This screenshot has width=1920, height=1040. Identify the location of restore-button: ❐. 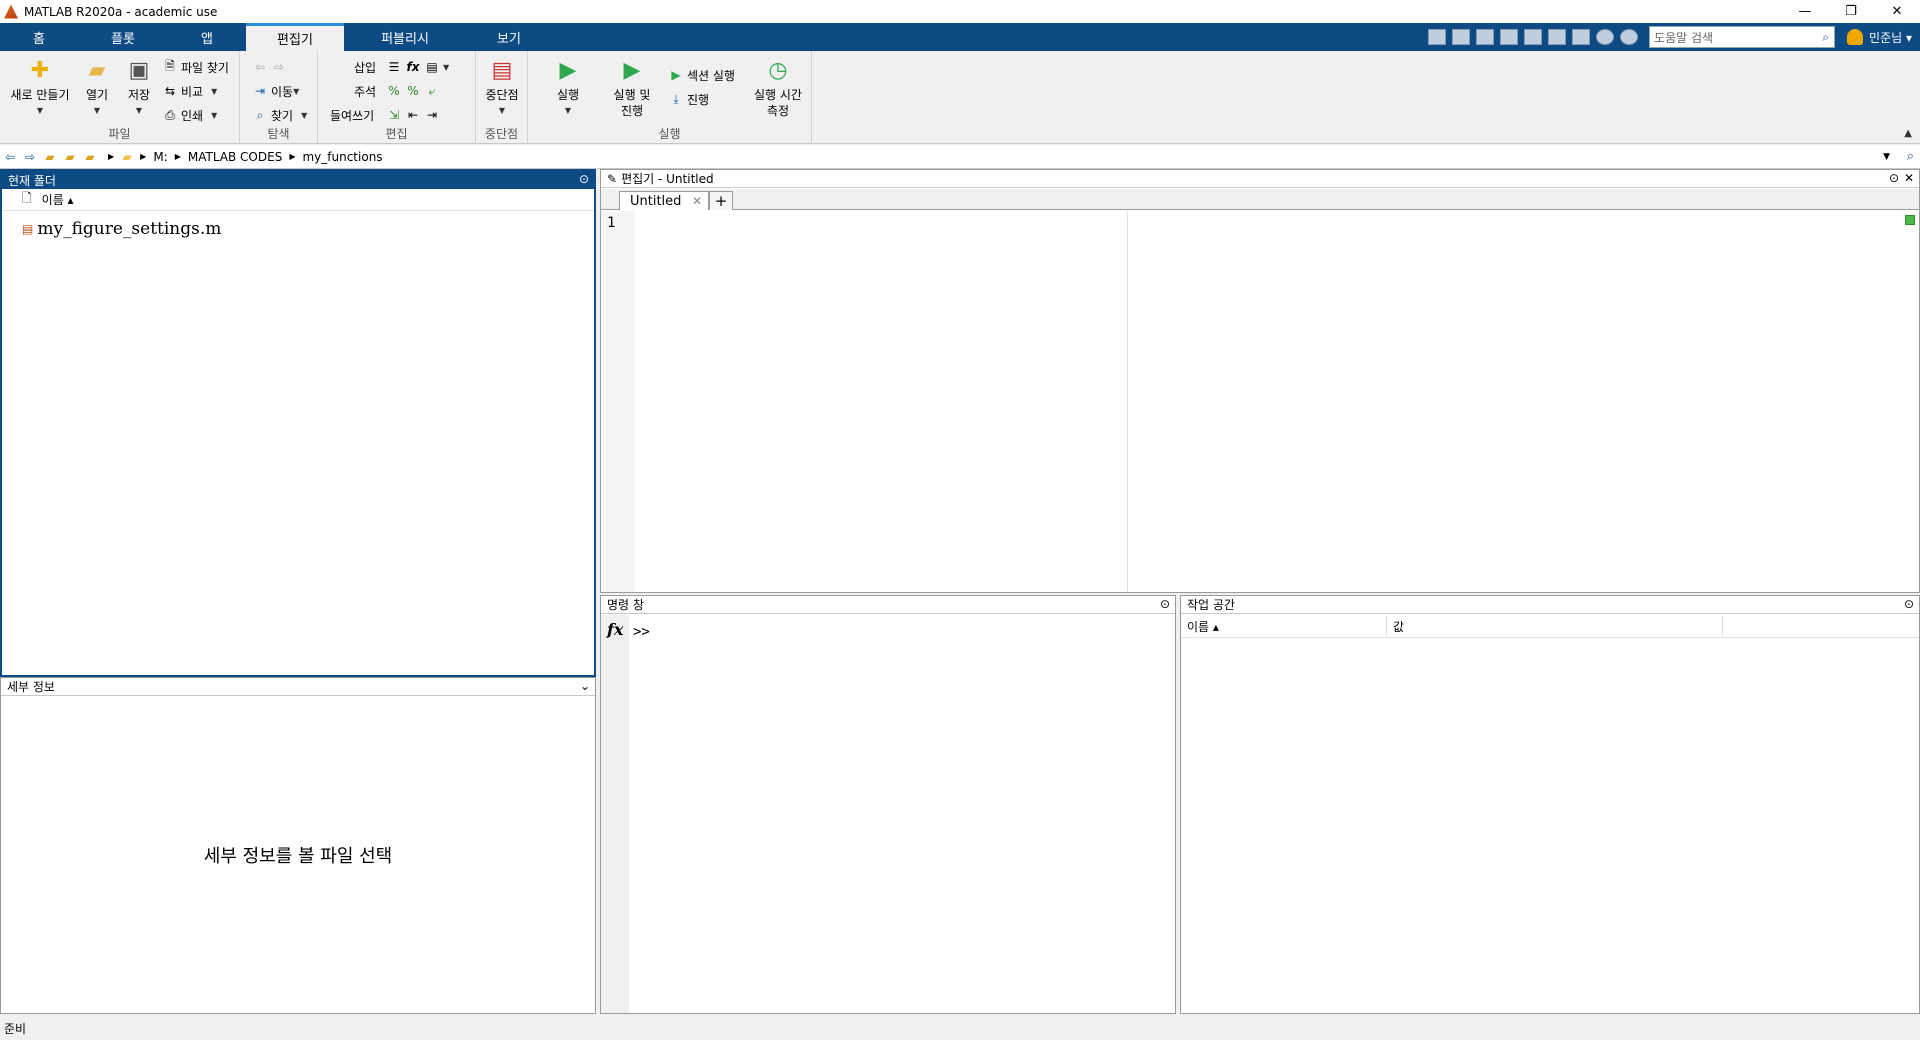
(1851, 11).